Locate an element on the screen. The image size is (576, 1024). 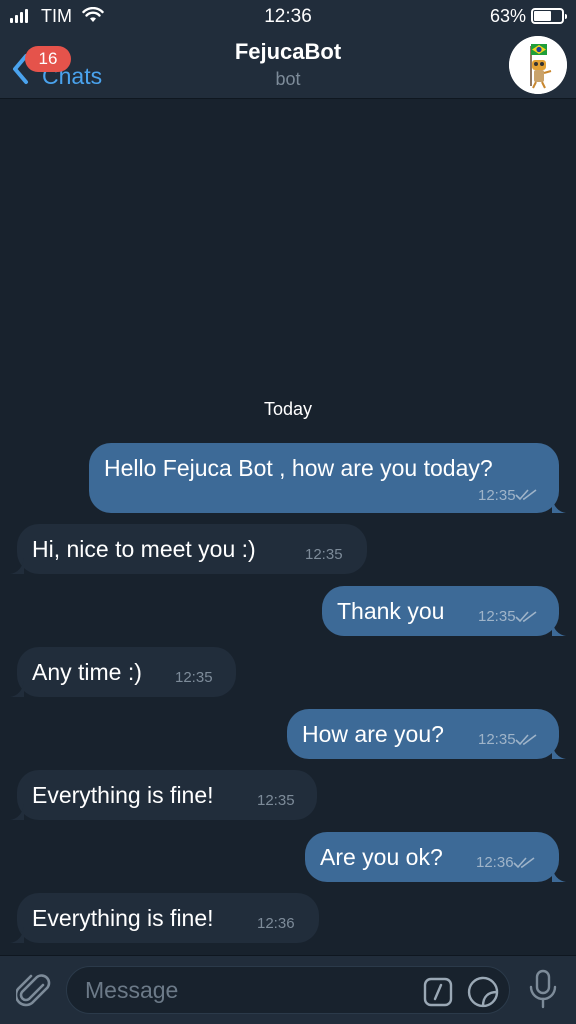
outgoing-message: How are you? 12:35 is located at coordinates (426, 734).